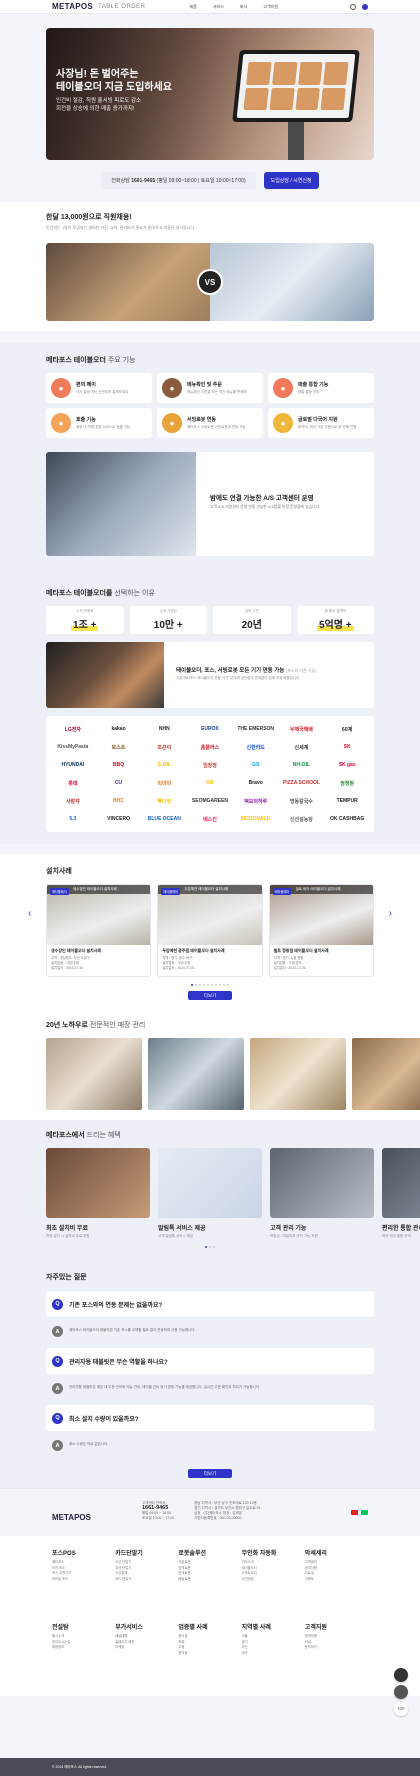  What do you see at coordinates (83, 1626) in the screenshot?
I see `footer-nav-heading: 전설탐` at bounding box center [83, 1626].